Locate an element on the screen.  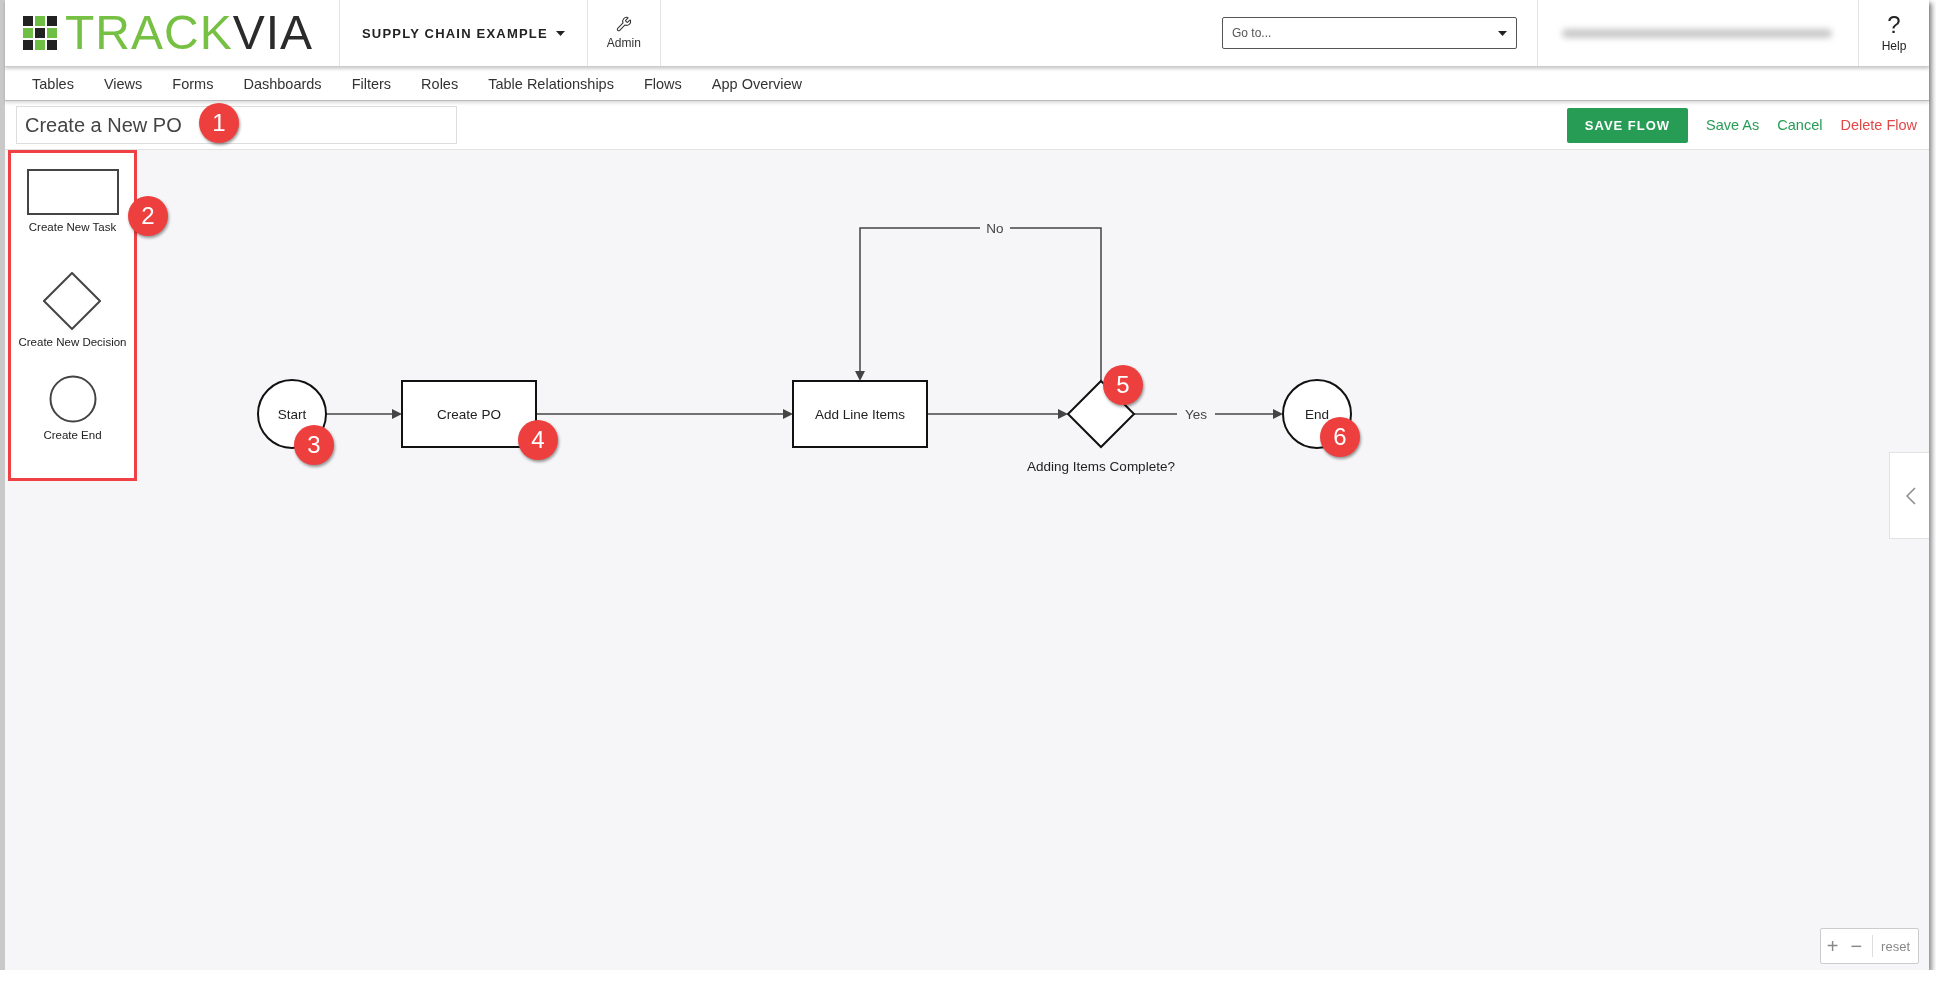
tools-icon is located at coordinates (623, 24).